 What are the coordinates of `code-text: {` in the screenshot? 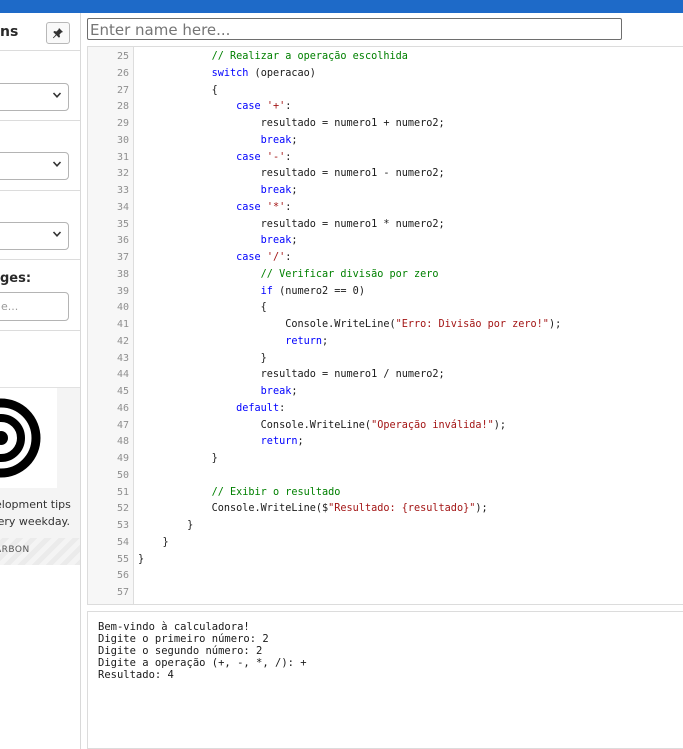 It's located at (178, 90).